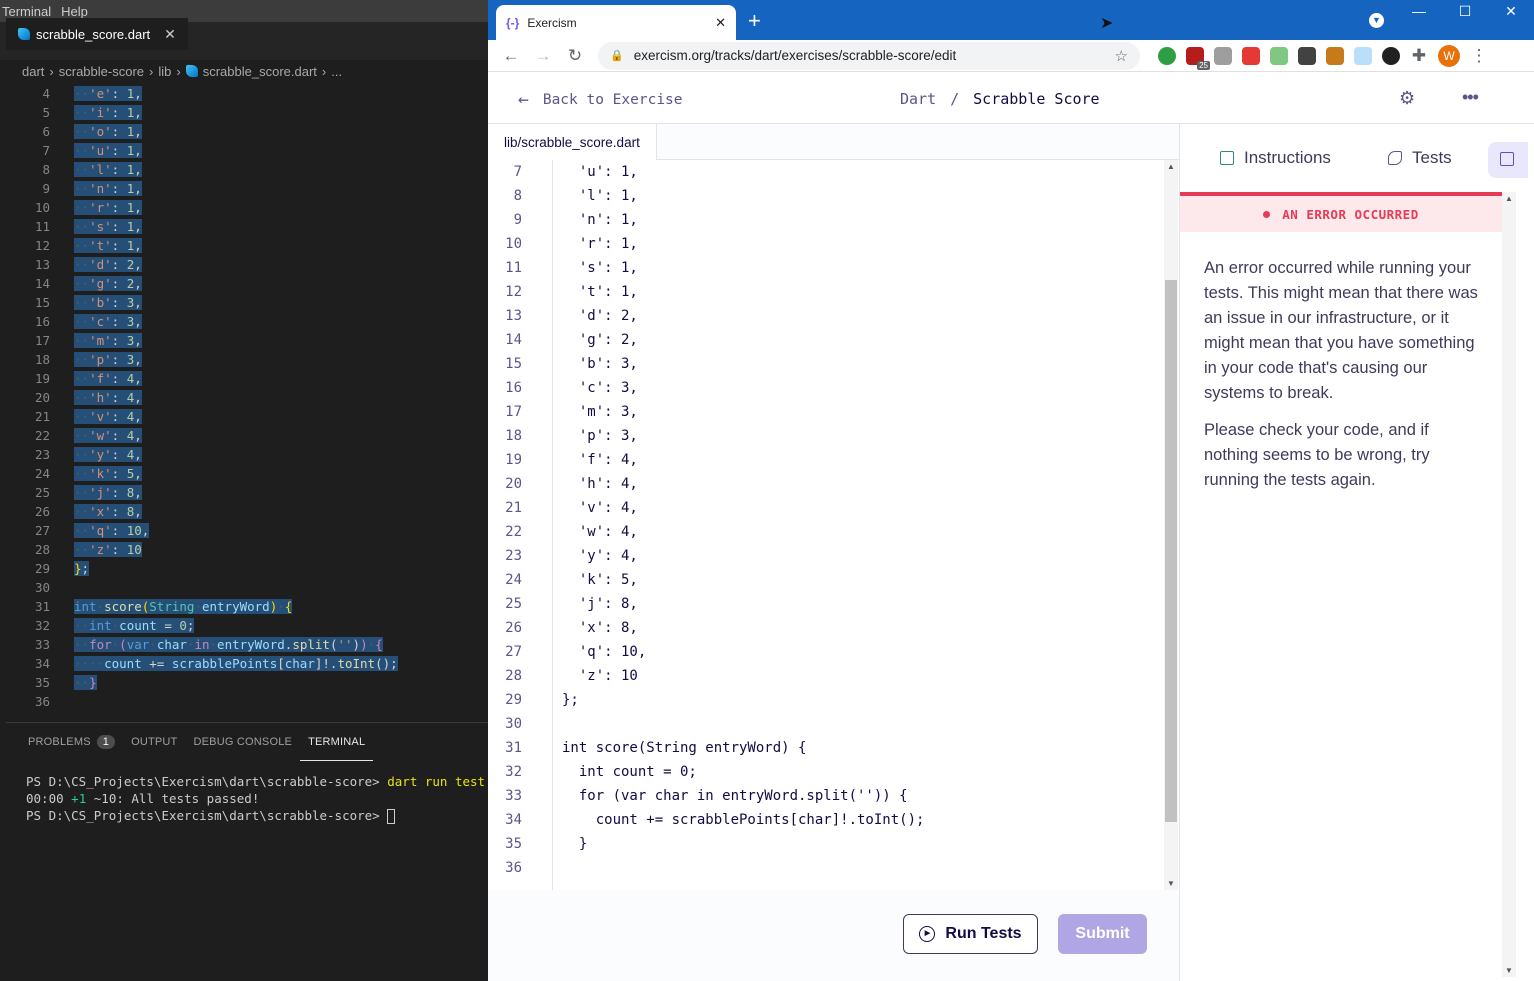 The image size is (1534, 981). I want to click on tab-output: OUTPUT, so click(154, 742).